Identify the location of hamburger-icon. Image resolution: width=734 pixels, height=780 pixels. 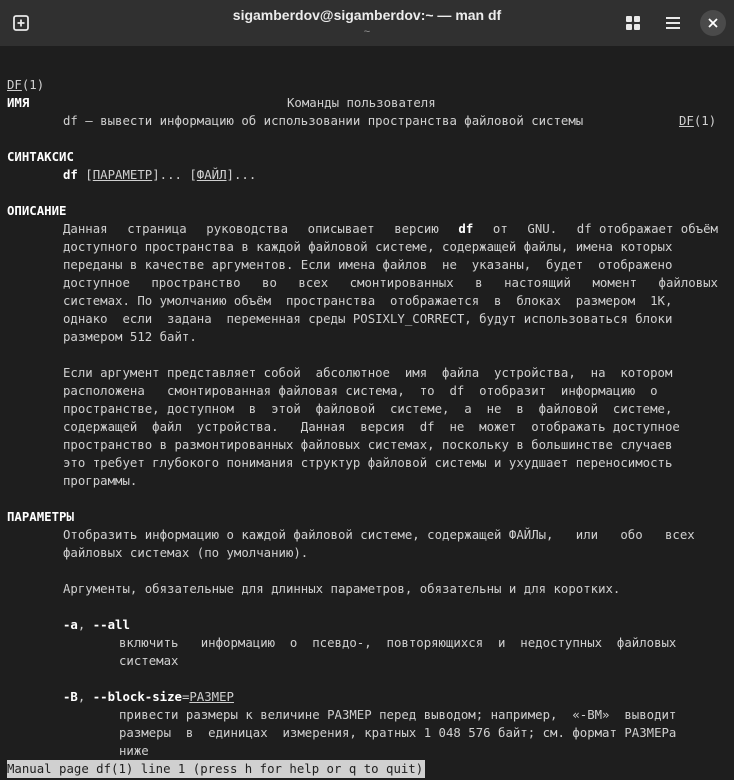
(673, 23).